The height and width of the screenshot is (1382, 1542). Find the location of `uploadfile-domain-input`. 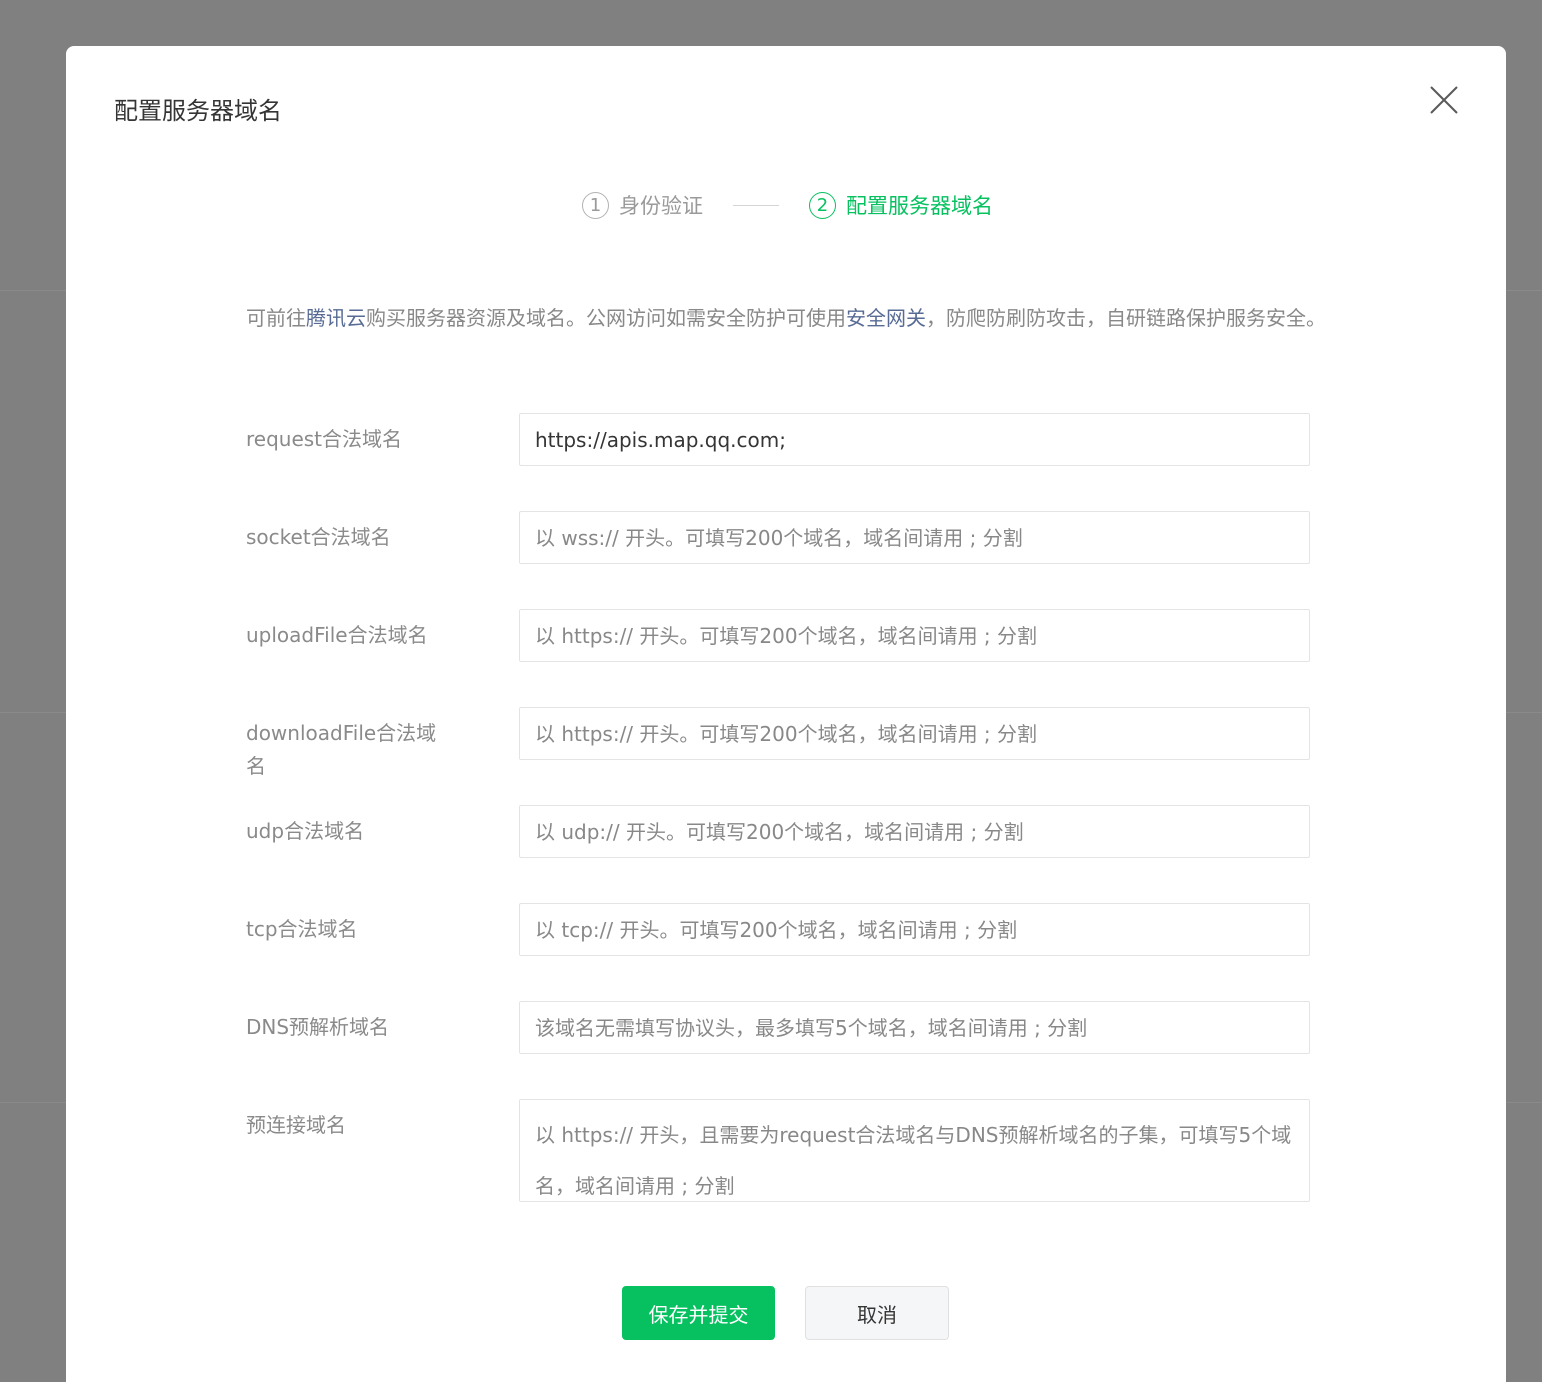

uploadfile-domain-input is located at coordinates (914, 635).